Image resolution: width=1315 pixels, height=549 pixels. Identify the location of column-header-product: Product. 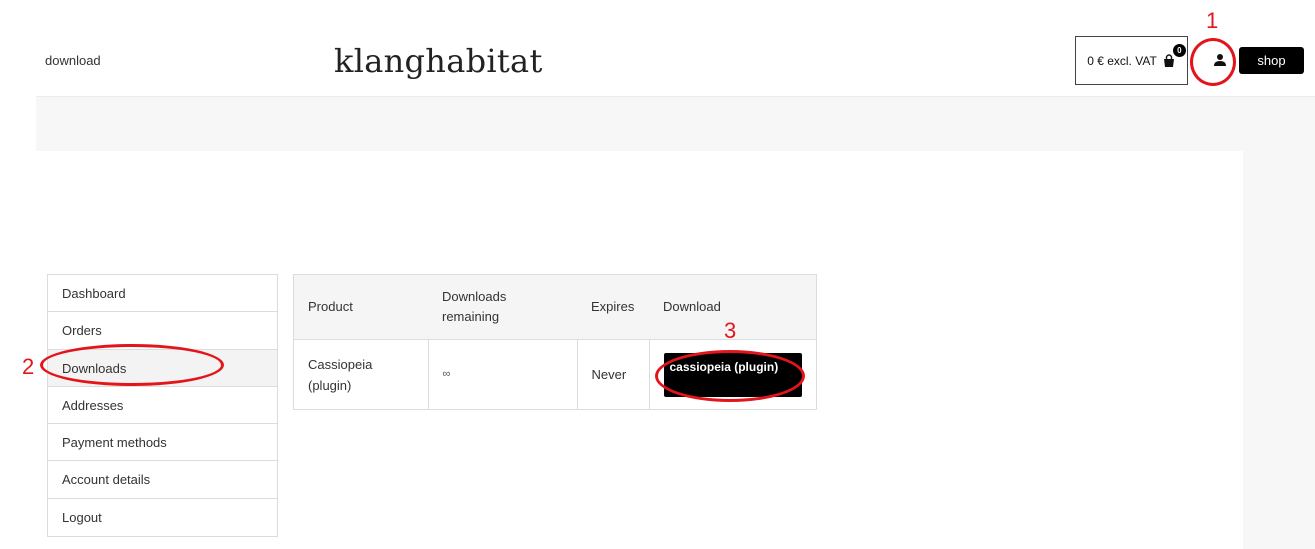
(360, 307).